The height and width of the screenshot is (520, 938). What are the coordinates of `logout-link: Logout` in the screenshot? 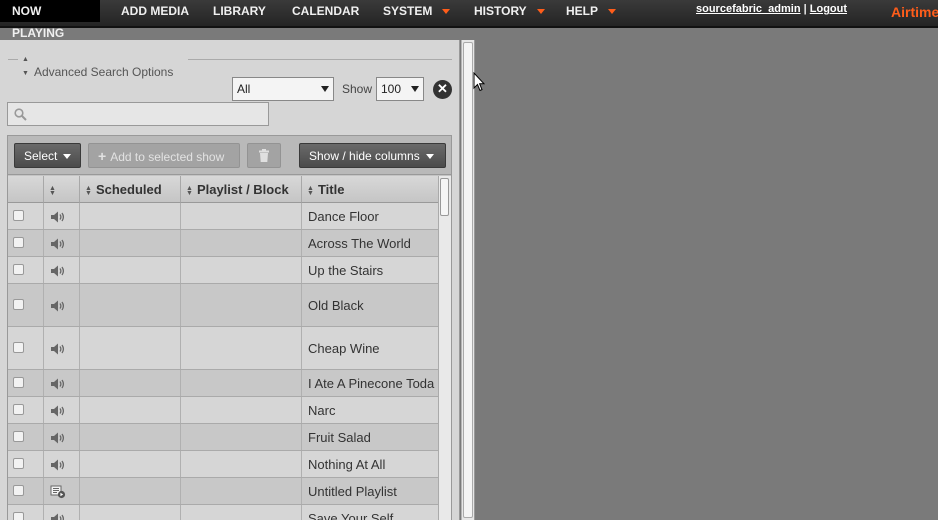 It's located at (828, 9).